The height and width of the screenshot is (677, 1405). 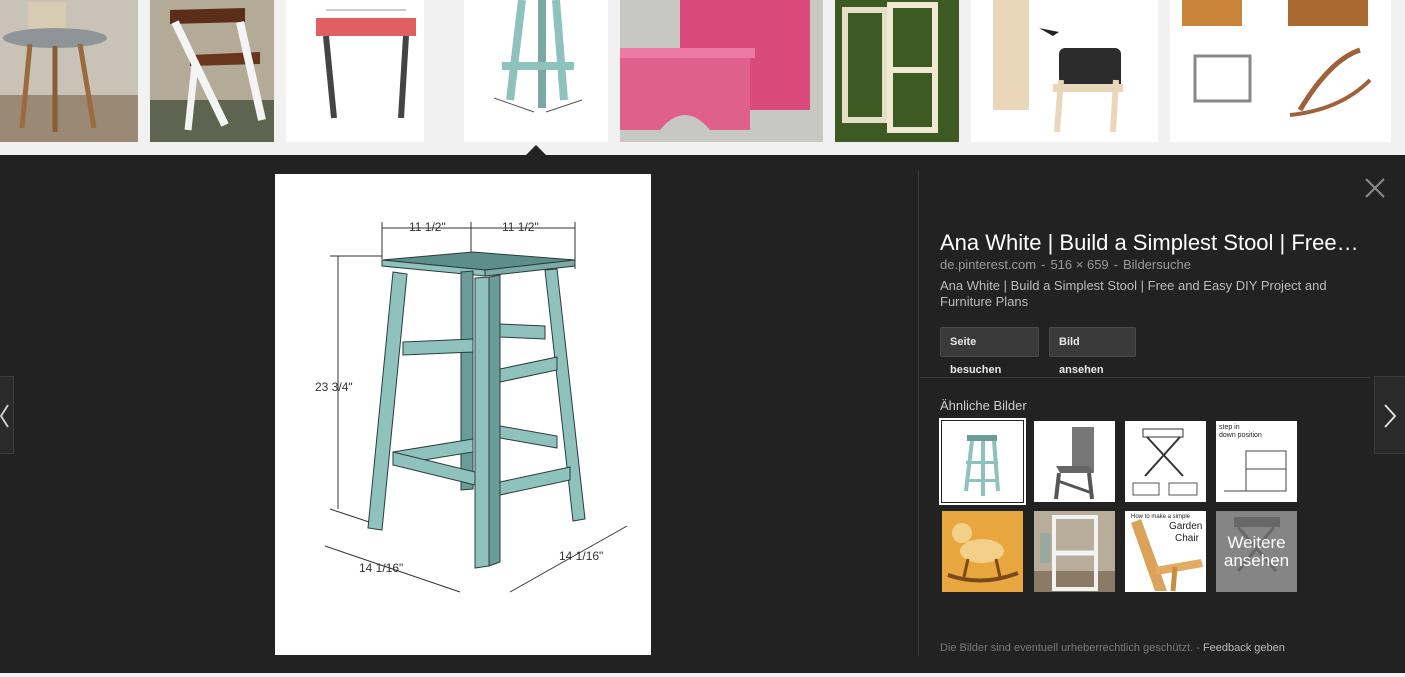 I want to click on image-dimensions: 516 × 659, so click(x=1079, y=264).